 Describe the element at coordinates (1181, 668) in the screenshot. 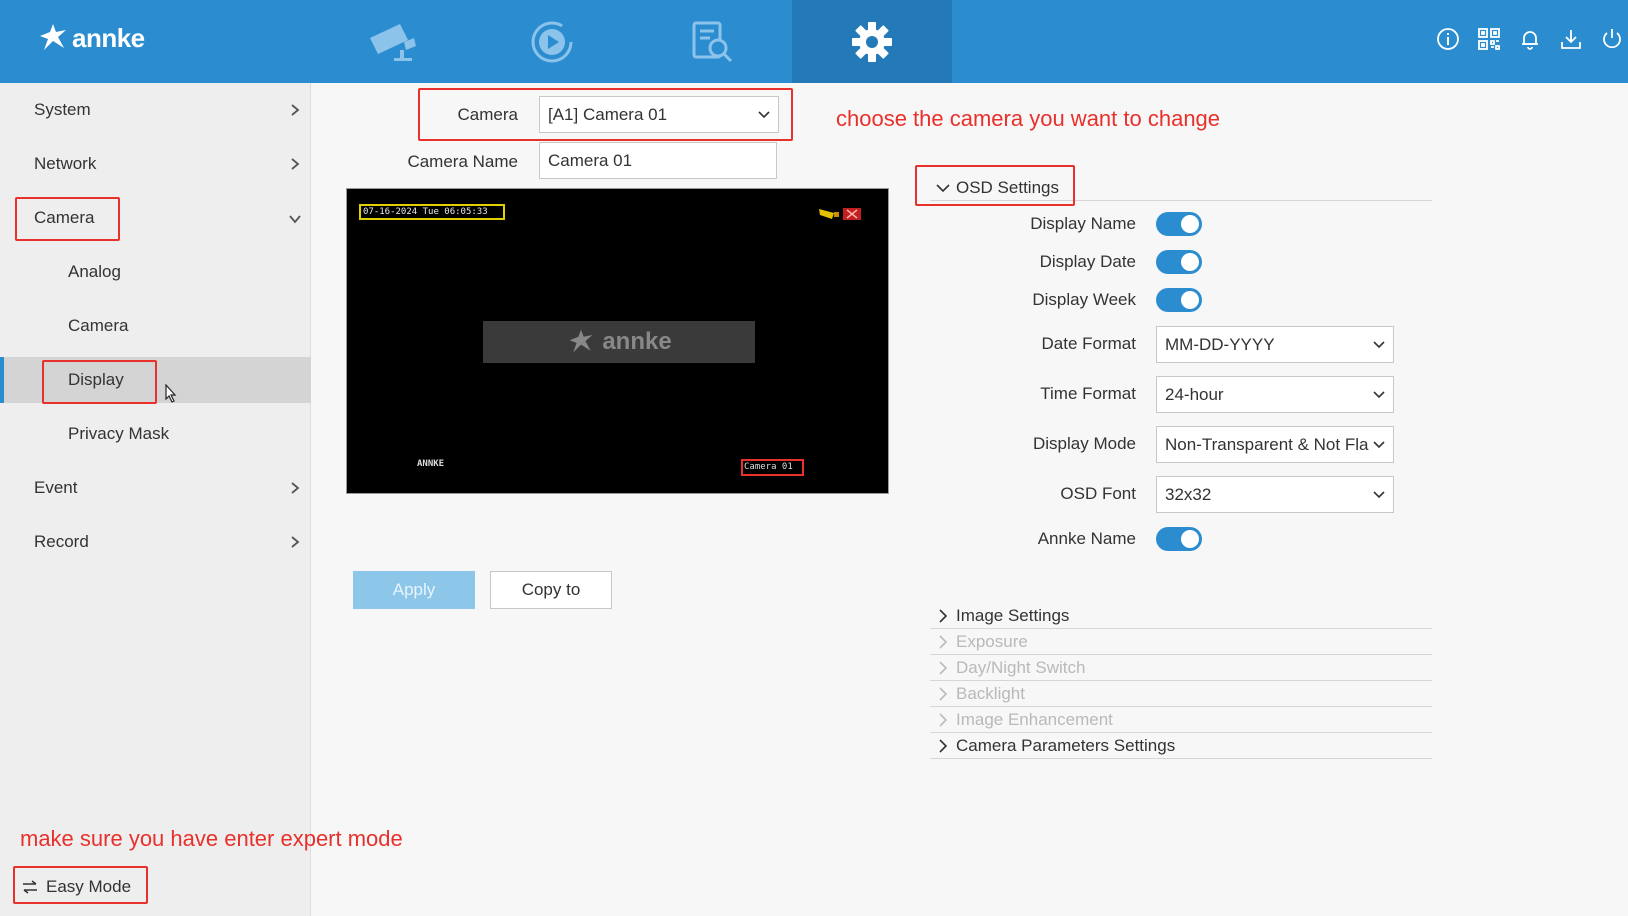

I see `section-day-night-switch: Day/Night Switch` at that location.